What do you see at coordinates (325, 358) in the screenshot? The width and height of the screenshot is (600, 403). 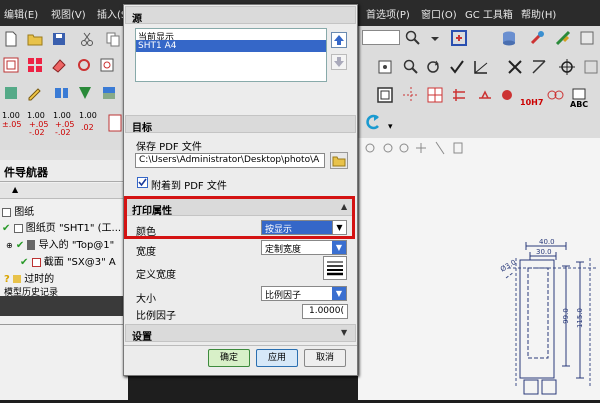 I see `cancel-button: 取消` at bounding box center [325, 358].